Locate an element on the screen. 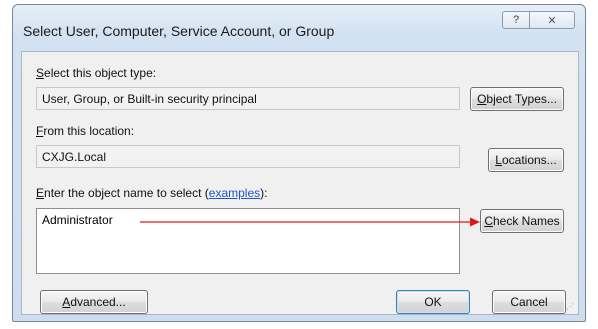  examples-link: examples is located at coordinates (234, 193).